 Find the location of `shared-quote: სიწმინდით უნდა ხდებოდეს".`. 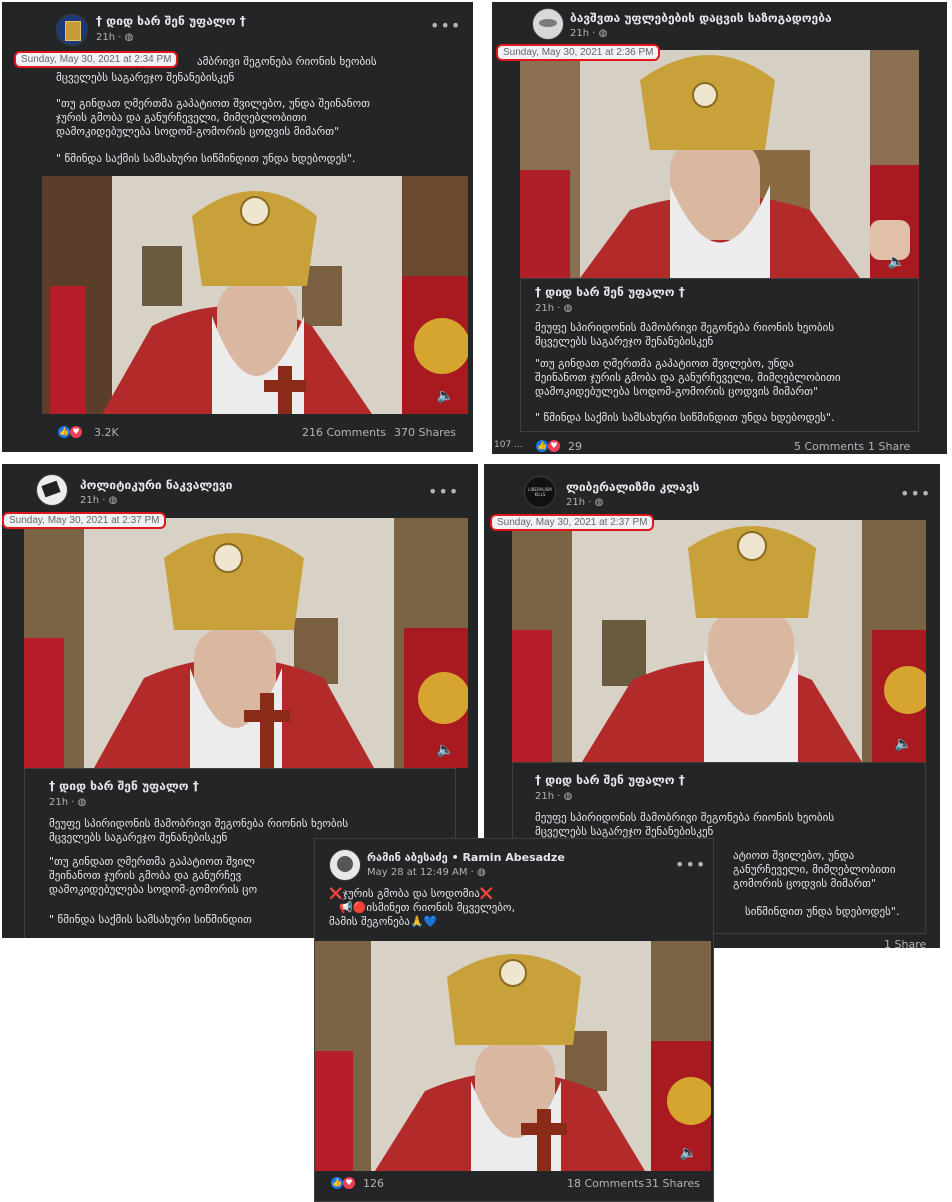

shared-quote: სიწმინდით უნდა ხდებოდეს". is located at coordinates (822, 911).